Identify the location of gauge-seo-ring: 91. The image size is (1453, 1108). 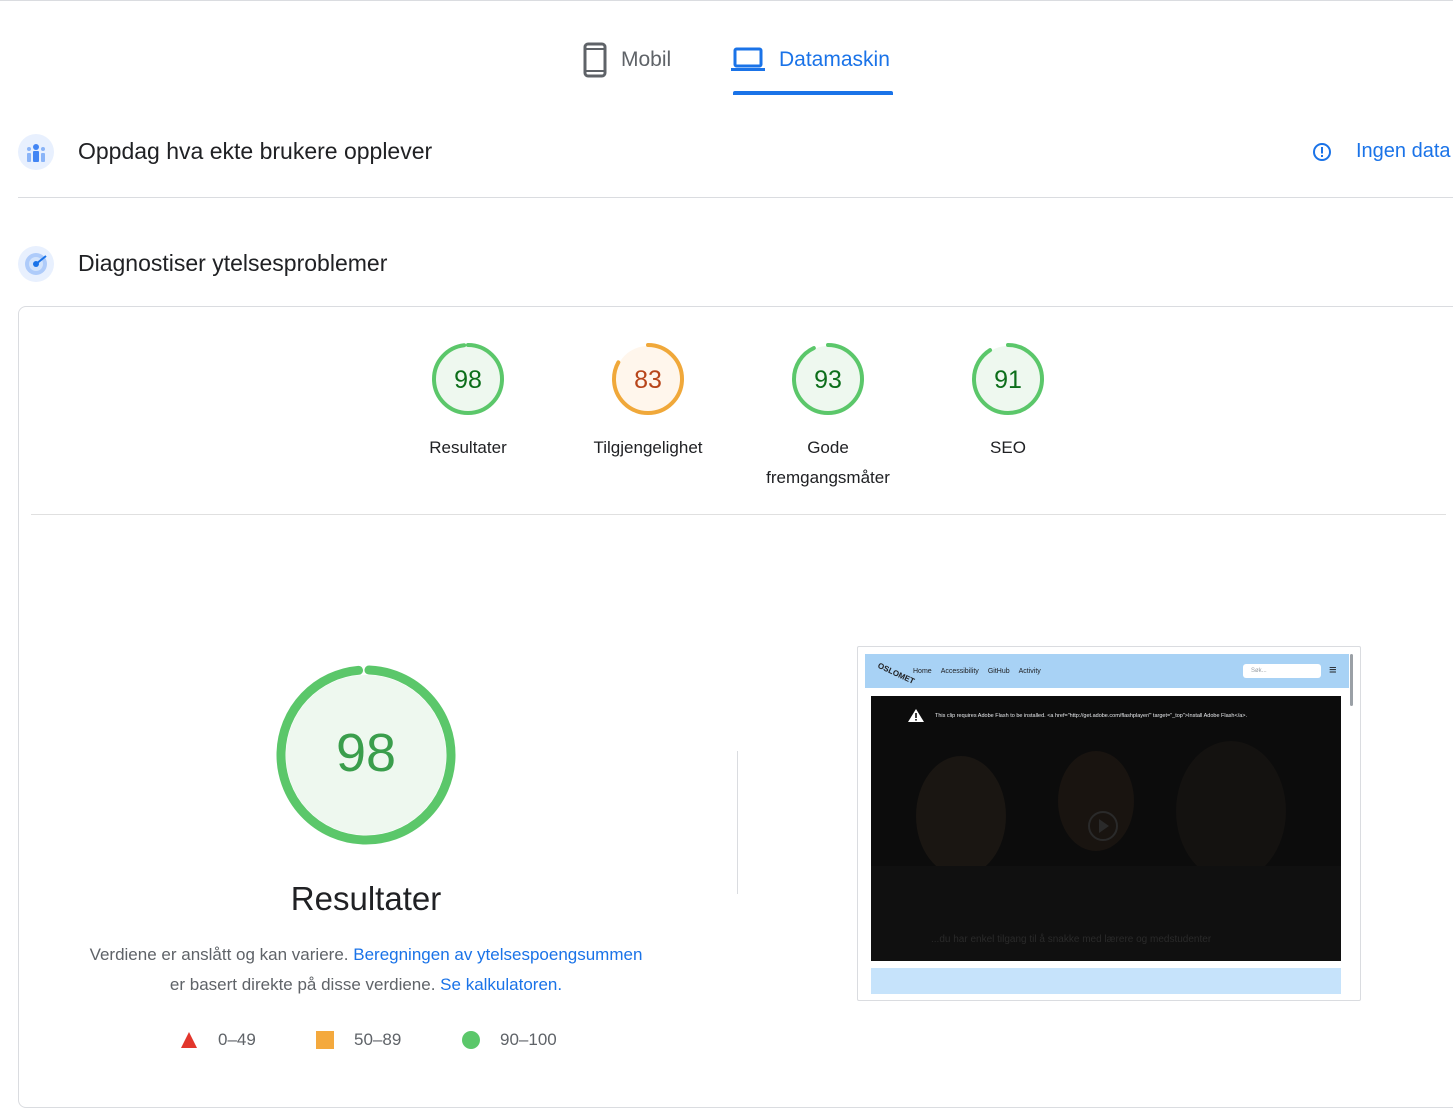
(1008, 379).